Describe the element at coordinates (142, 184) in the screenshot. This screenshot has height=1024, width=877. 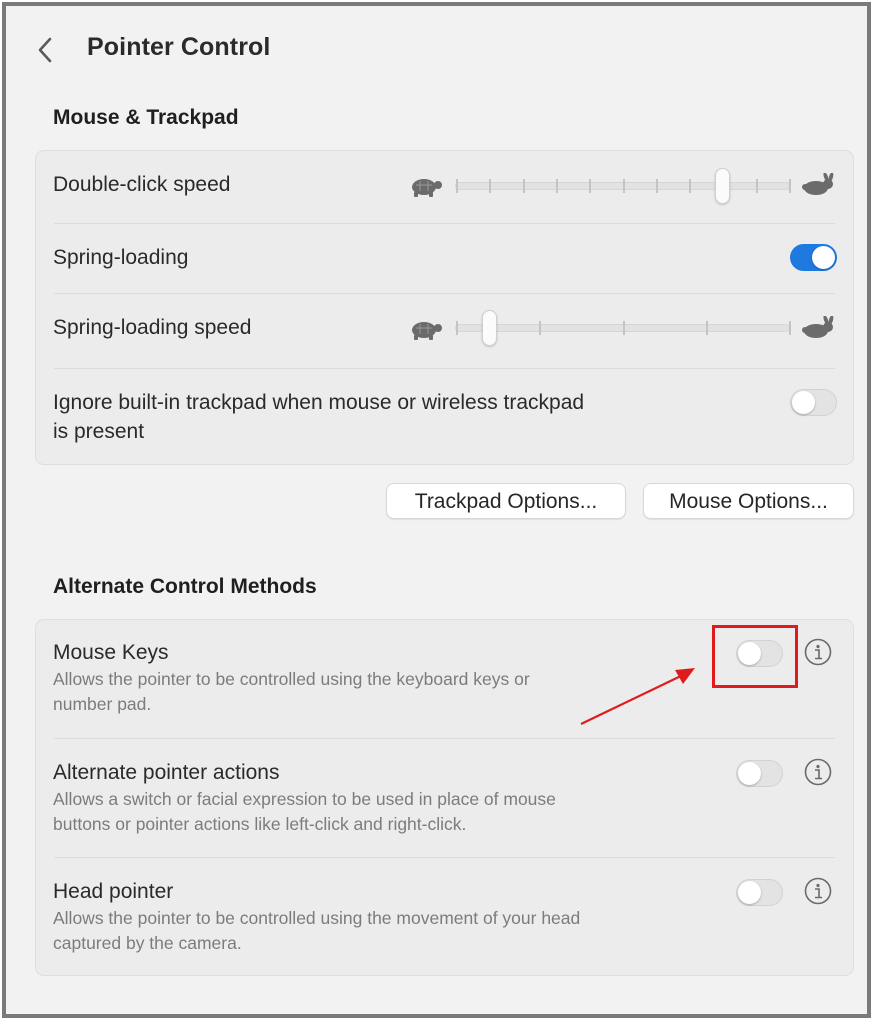
I see `double-click-speed-label: Double-click speed` at that location.